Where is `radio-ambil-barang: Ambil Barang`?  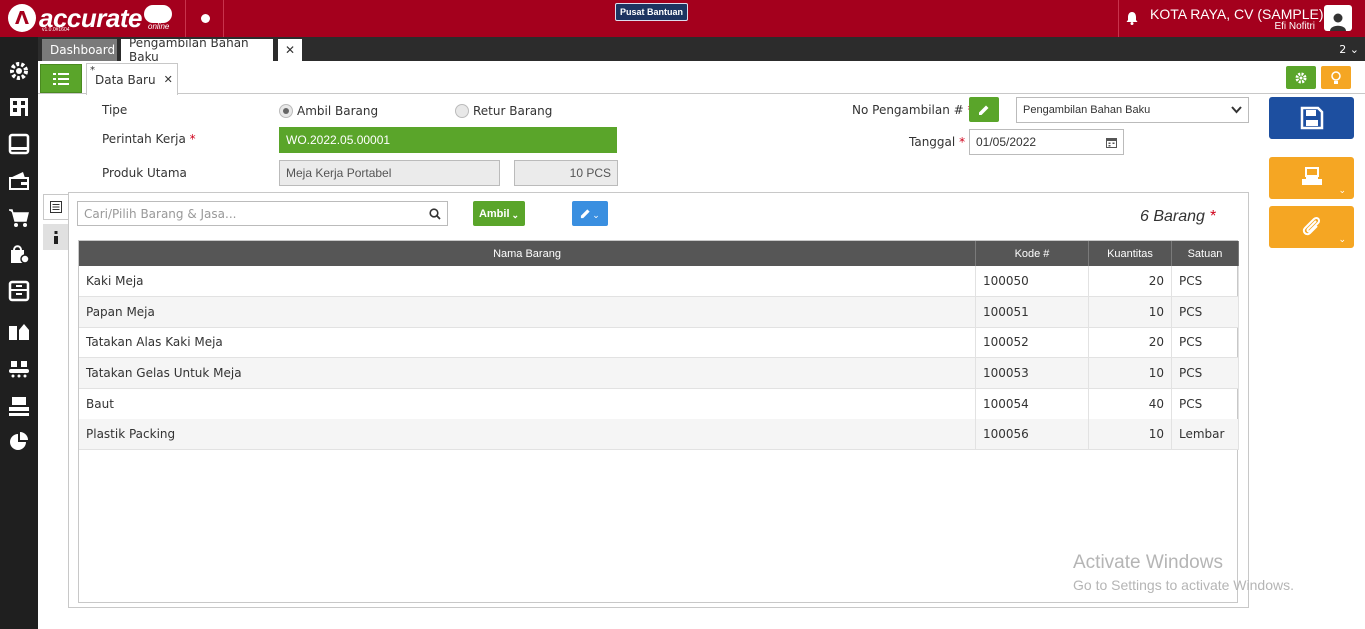
radio-ambil-barang: Ambil Barang is located at coordinates (328, 111).